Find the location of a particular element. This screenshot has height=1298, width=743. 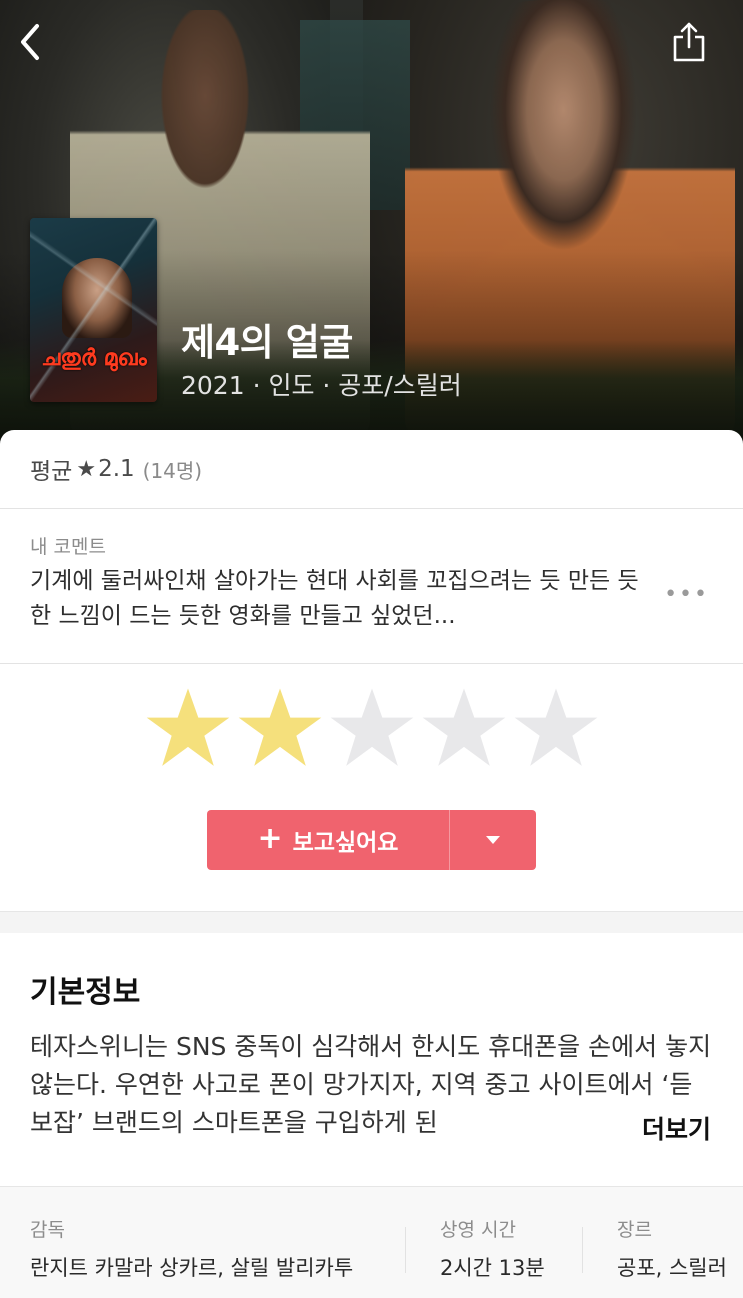

wishlist-dropdown-button is located at coordinates (493, 840).